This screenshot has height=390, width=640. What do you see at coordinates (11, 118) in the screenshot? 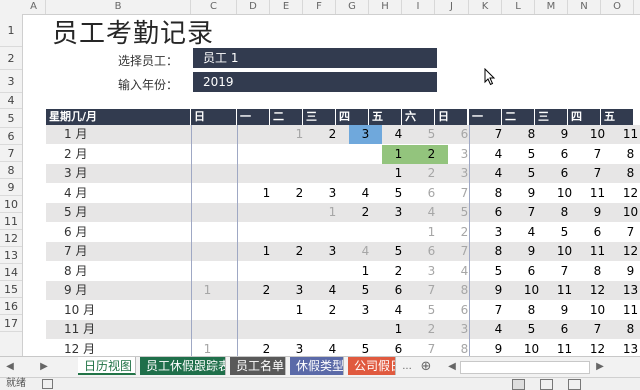
I see `row-number: 5` at bounding box center [11, 118].